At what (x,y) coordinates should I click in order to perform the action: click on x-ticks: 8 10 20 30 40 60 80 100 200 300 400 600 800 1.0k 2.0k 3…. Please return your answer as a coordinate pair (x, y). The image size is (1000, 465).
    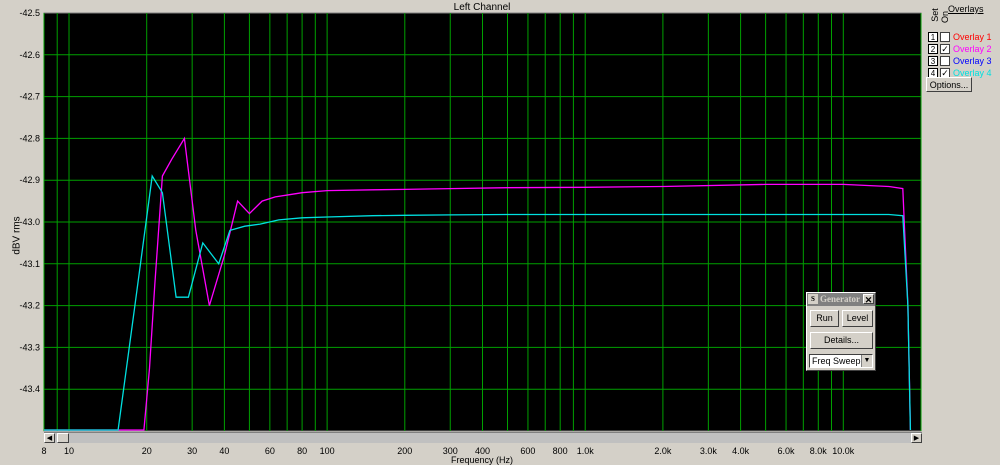
    Looking at the image, I should click on (447, 451).